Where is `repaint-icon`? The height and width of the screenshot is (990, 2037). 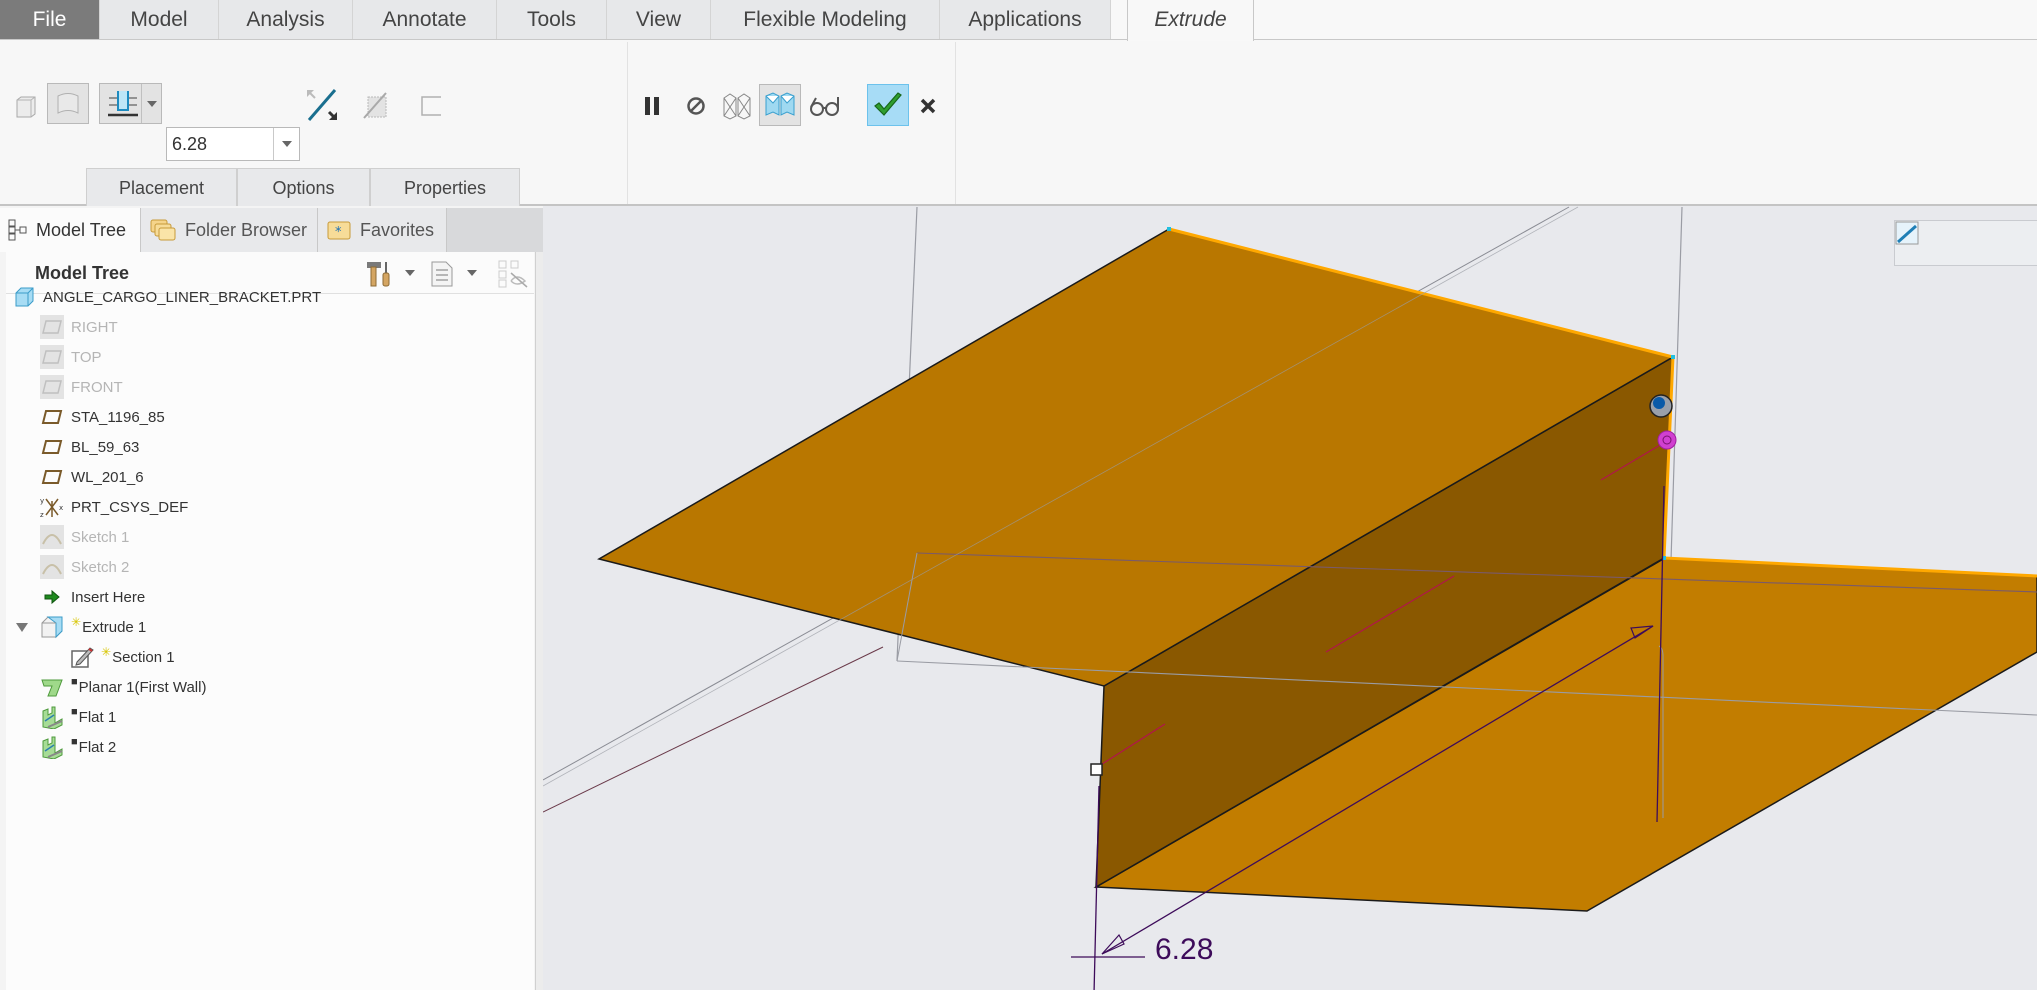
repaint-icon is located at coordinates (1907, 233).